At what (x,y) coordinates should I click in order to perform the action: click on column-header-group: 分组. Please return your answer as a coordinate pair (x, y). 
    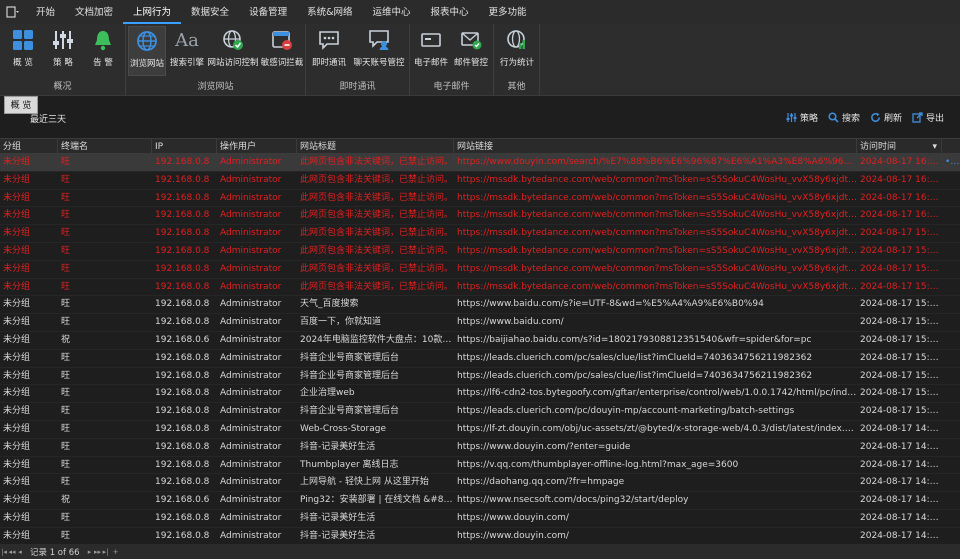
    Looking at the image, I should click on (29, 147).